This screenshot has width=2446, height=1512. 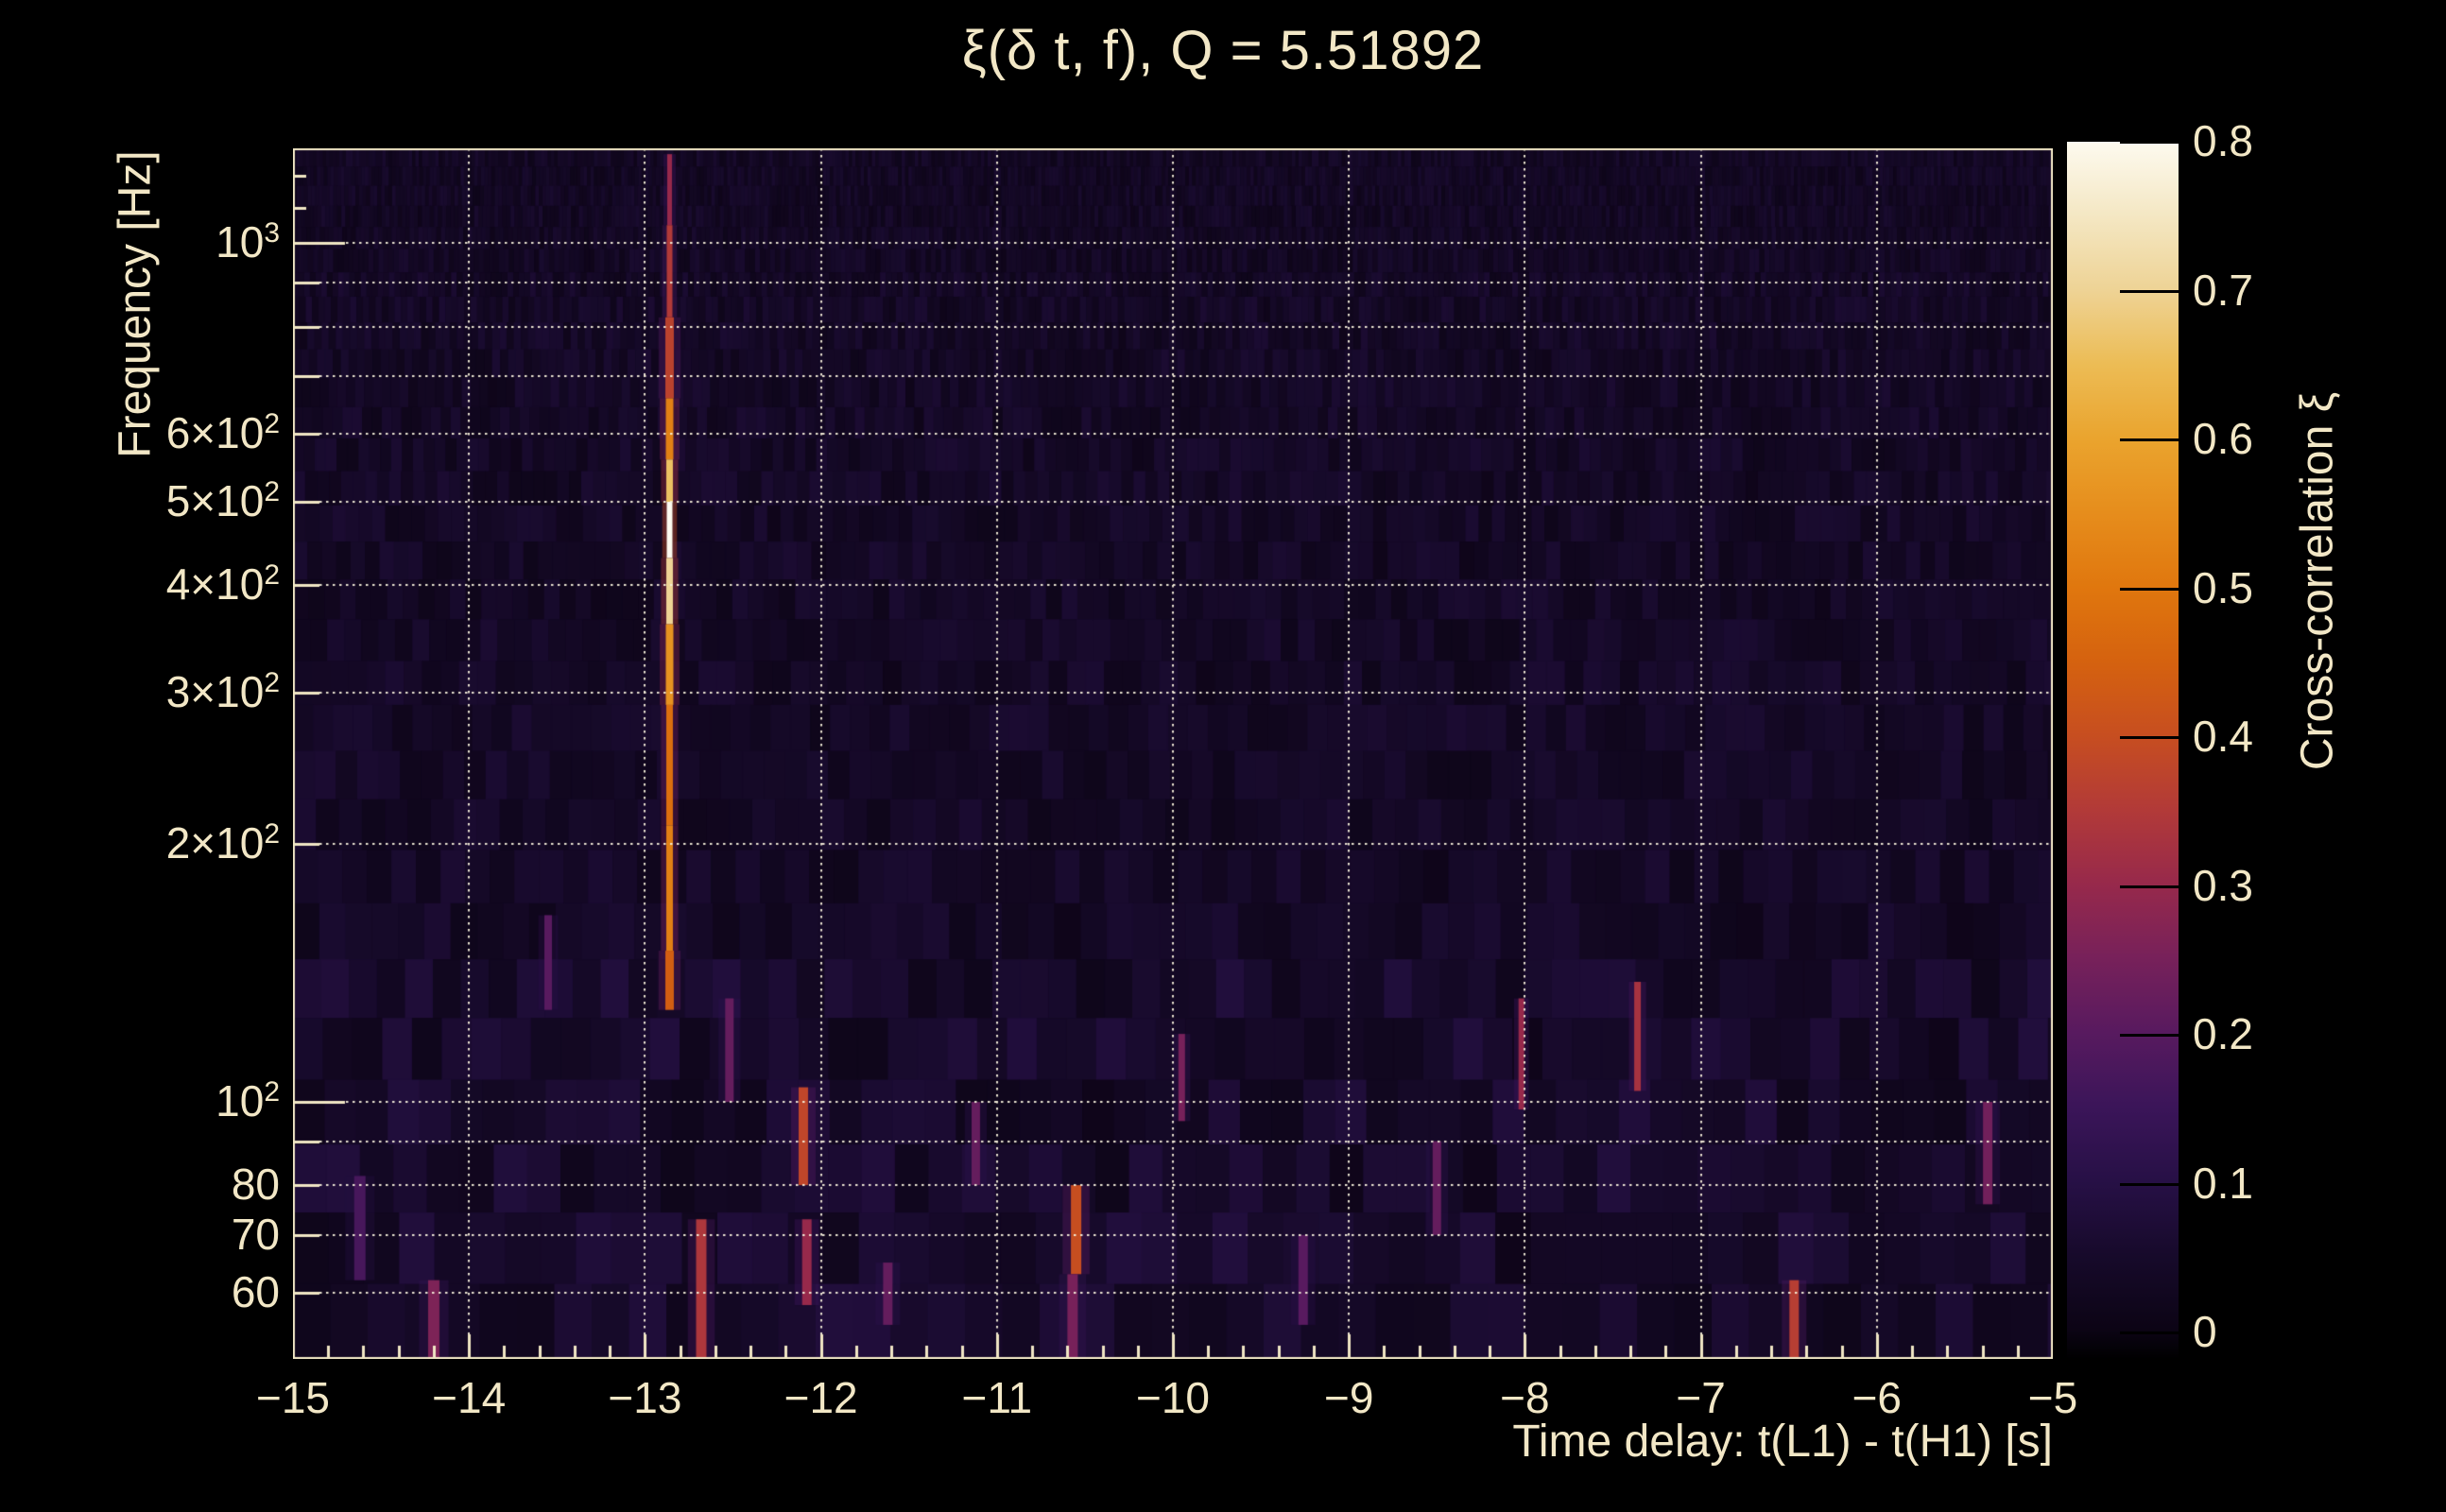 I want to click on x-tick-label: −9, so click(x=1348, y=1397).